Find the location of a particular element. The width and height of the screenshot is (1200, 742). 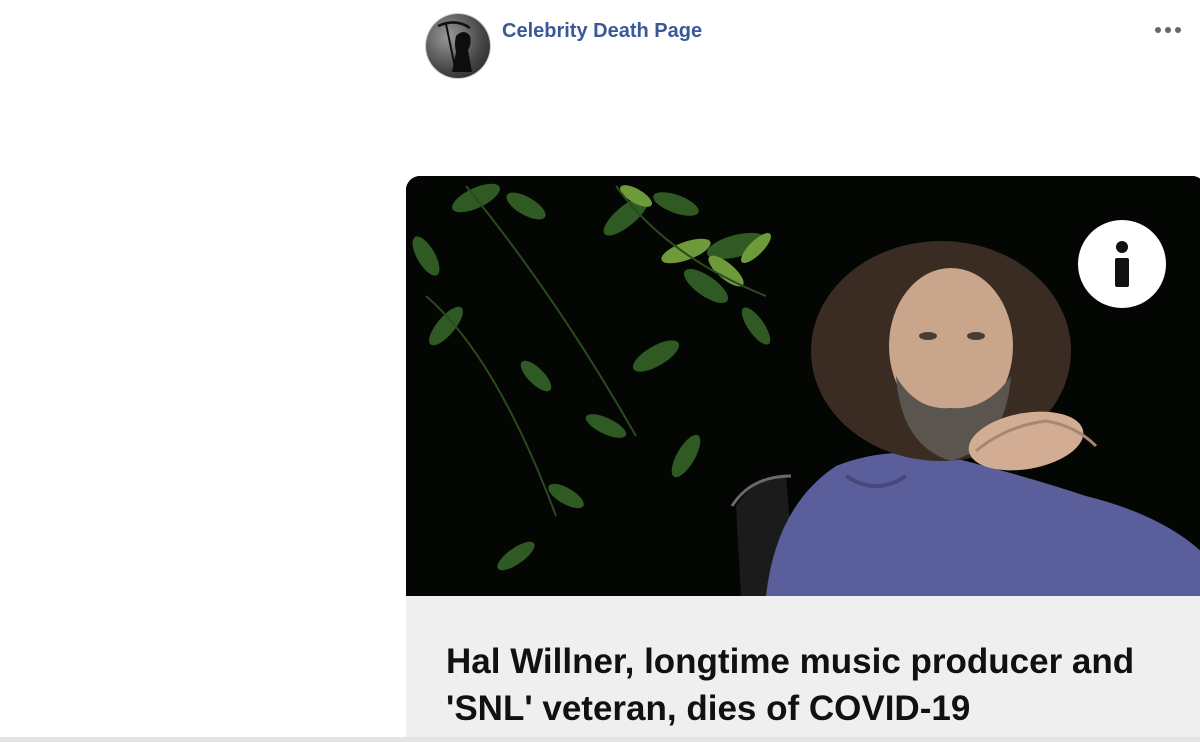

ellipsis-icon is located at coordinates (1168, 30).